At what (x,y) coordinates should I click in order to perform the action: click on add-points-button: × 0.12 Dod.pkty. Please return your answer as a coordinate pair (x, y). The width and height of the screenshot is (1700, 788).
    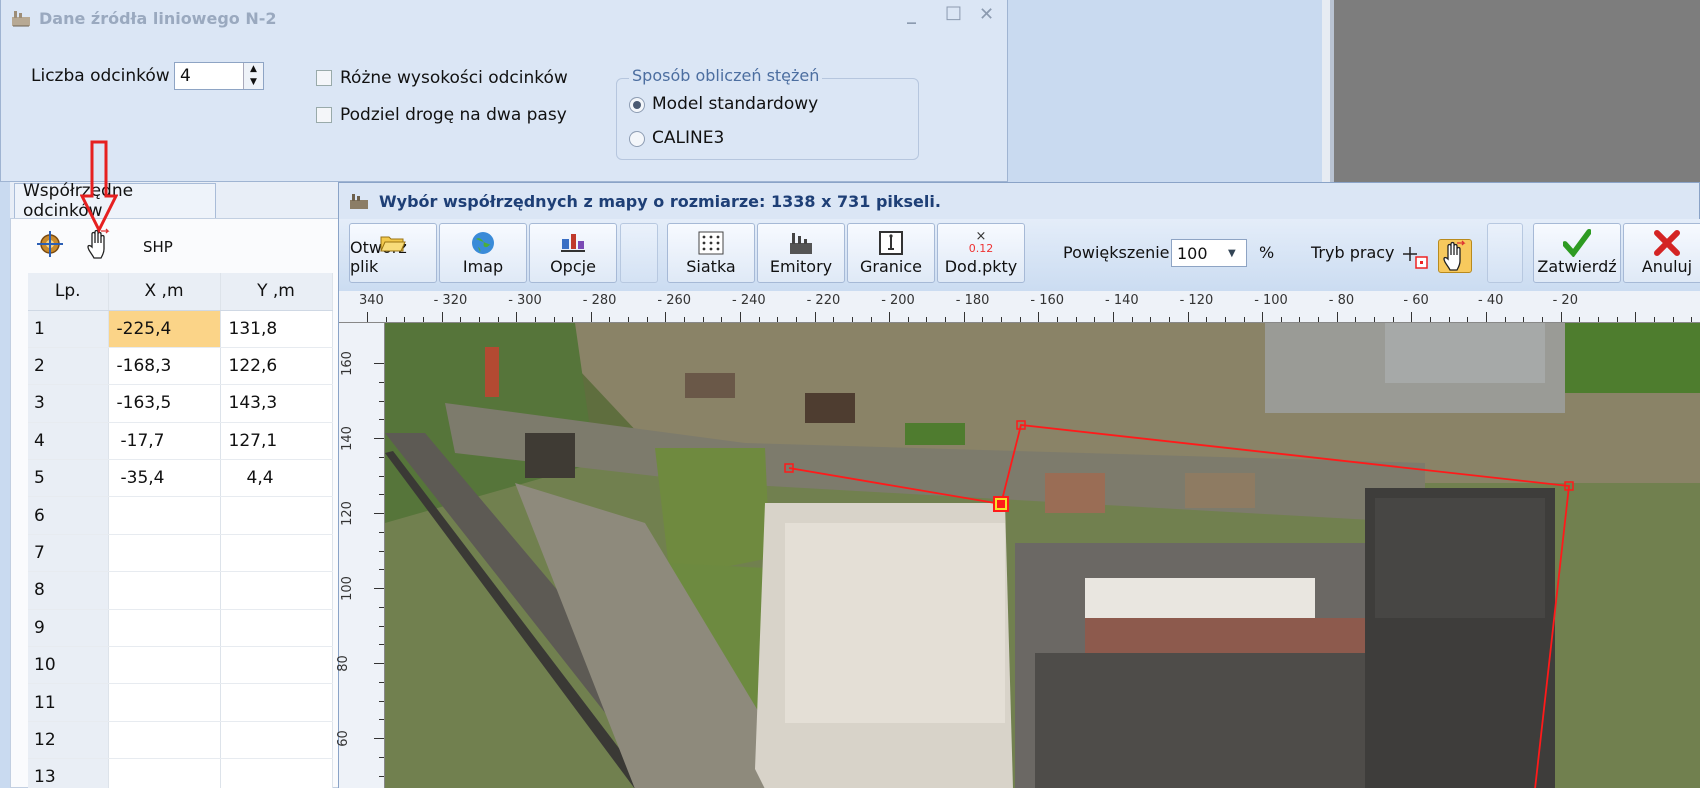
    Looking at the image, I should click on (981, 253).